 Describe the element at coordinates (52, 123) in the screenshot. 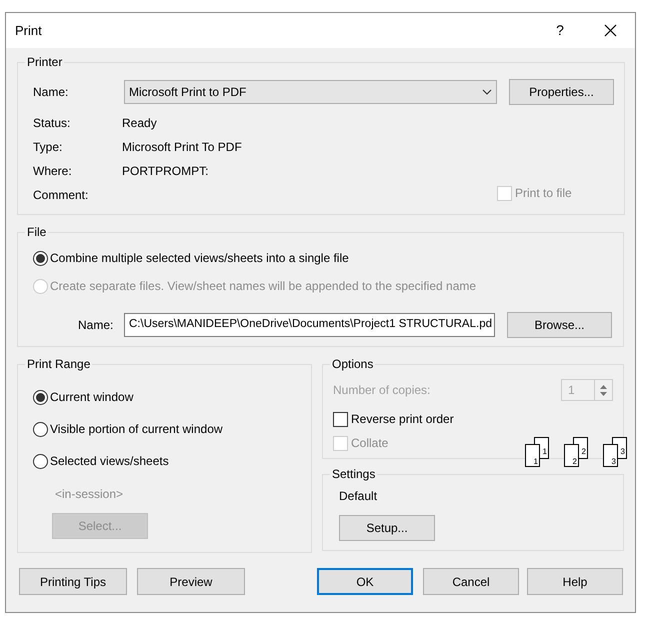

I see `field-label: Status:` at that location.